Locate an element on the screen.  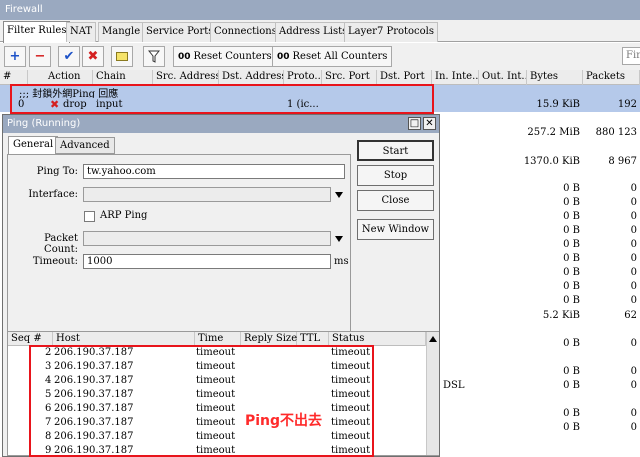
rule-bytes: 15.9 KiB is located at coordinates (558, 104).